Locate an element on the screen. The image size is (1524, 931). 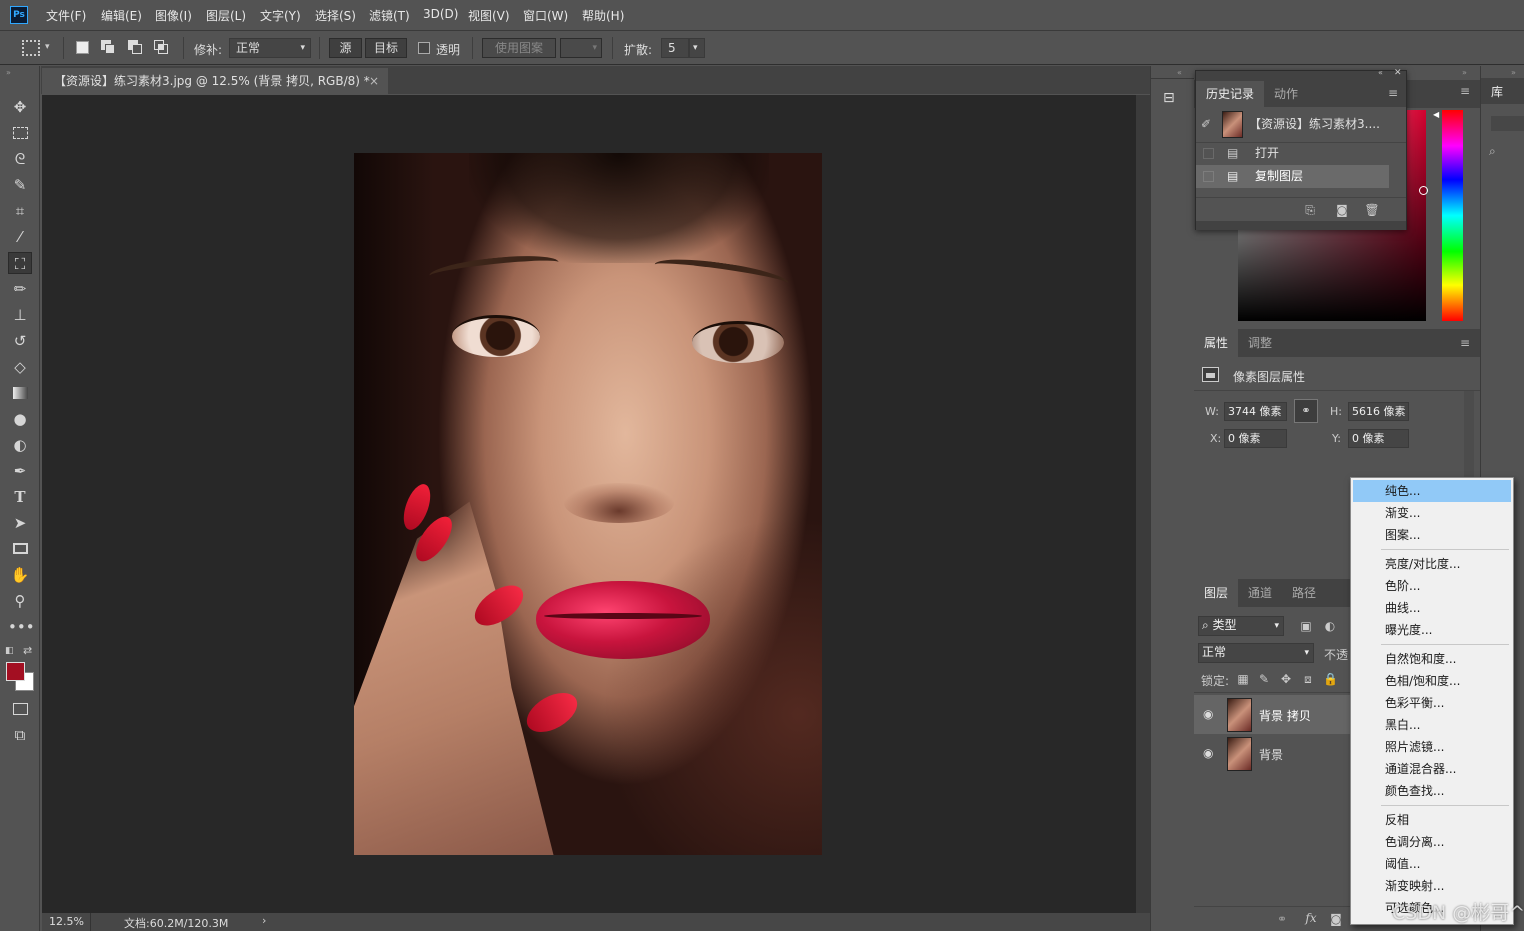
lock-artboard-icon: ⧈ is located at coordinates (1308, 679).